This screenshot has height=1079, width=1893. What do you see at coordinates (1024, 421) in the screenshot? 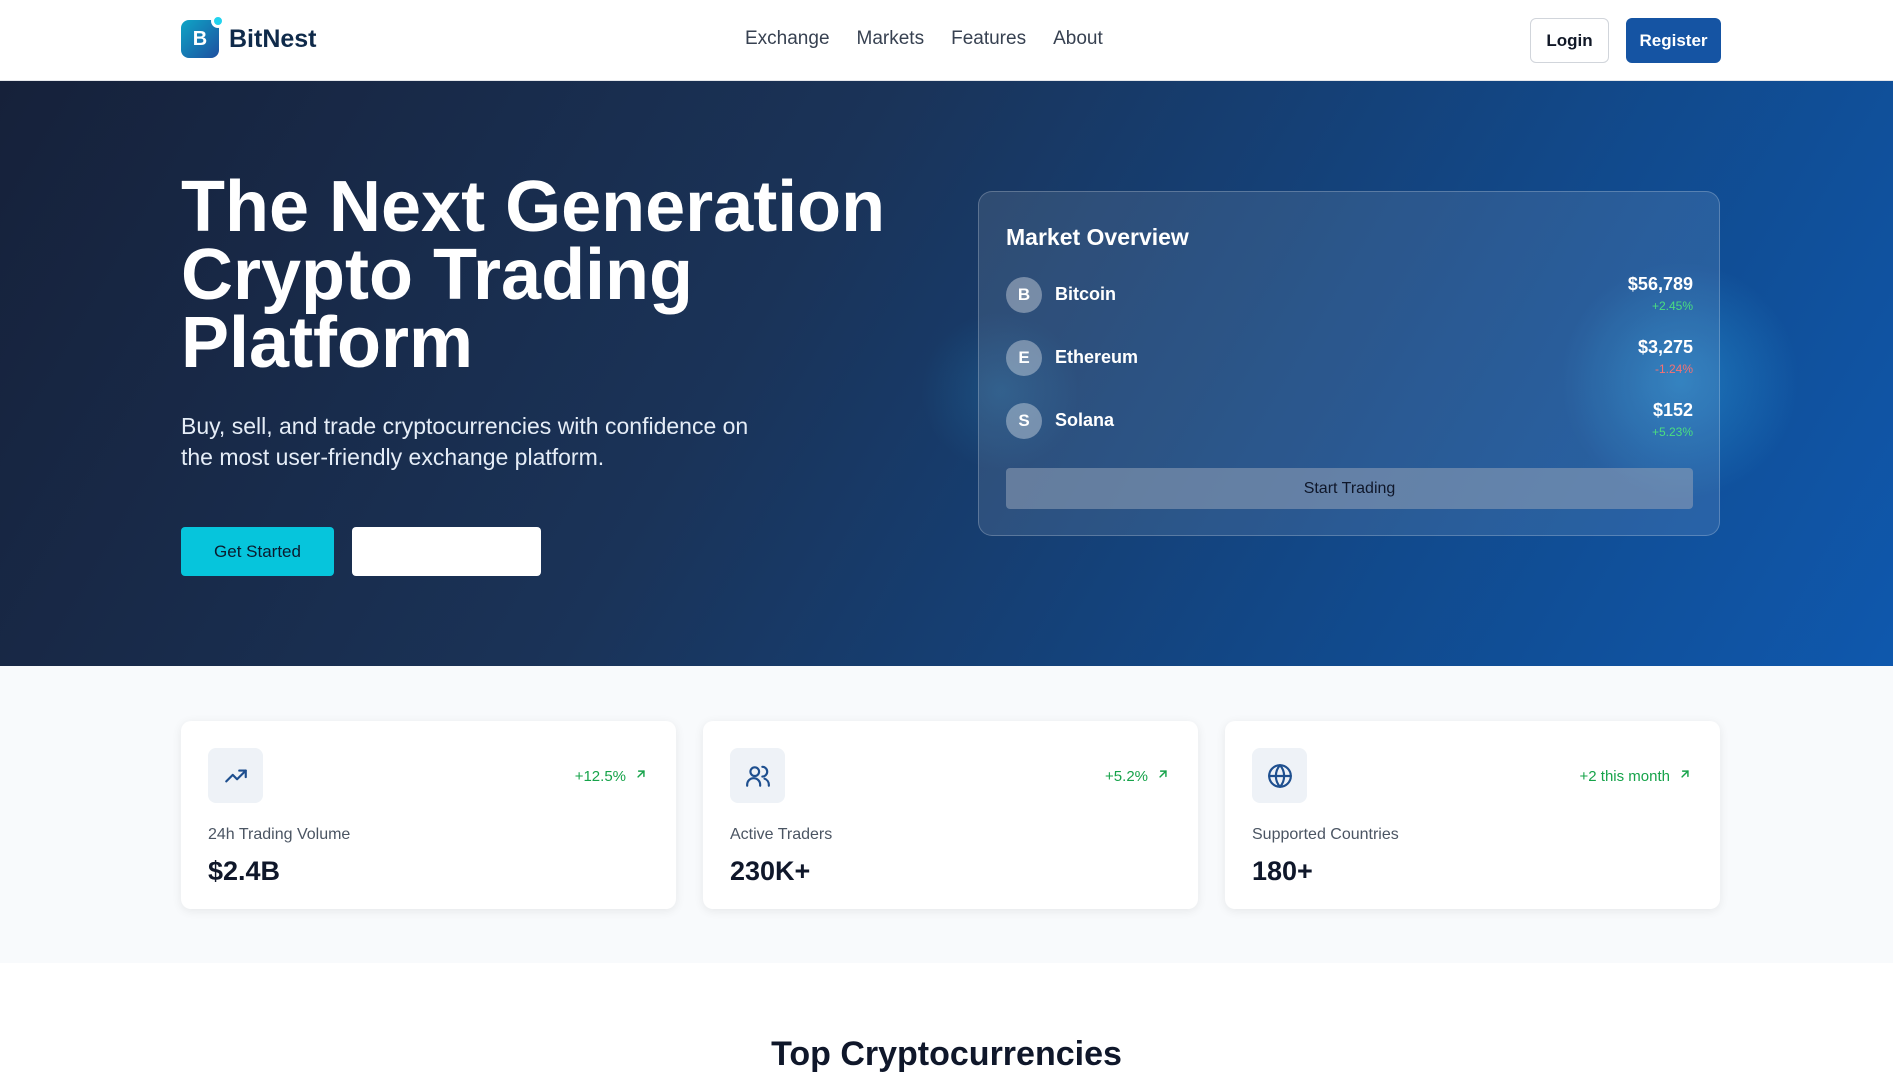
I see `coin-avatar: S` at bounding box center [1024, 421].